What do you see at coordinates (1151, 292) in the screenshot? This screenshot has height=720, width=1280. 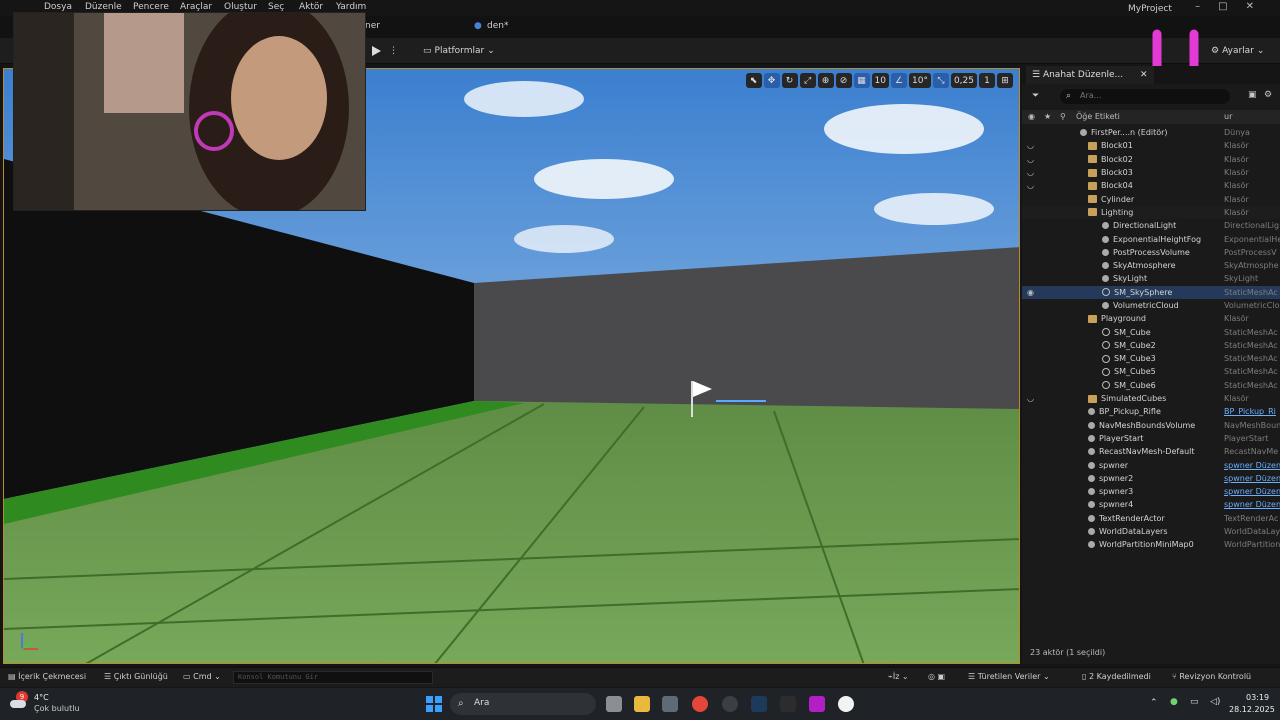 I see `outliner-row: ◉ SM_SkySphere StaticMeshAc` at bounding box center [1151, 292].